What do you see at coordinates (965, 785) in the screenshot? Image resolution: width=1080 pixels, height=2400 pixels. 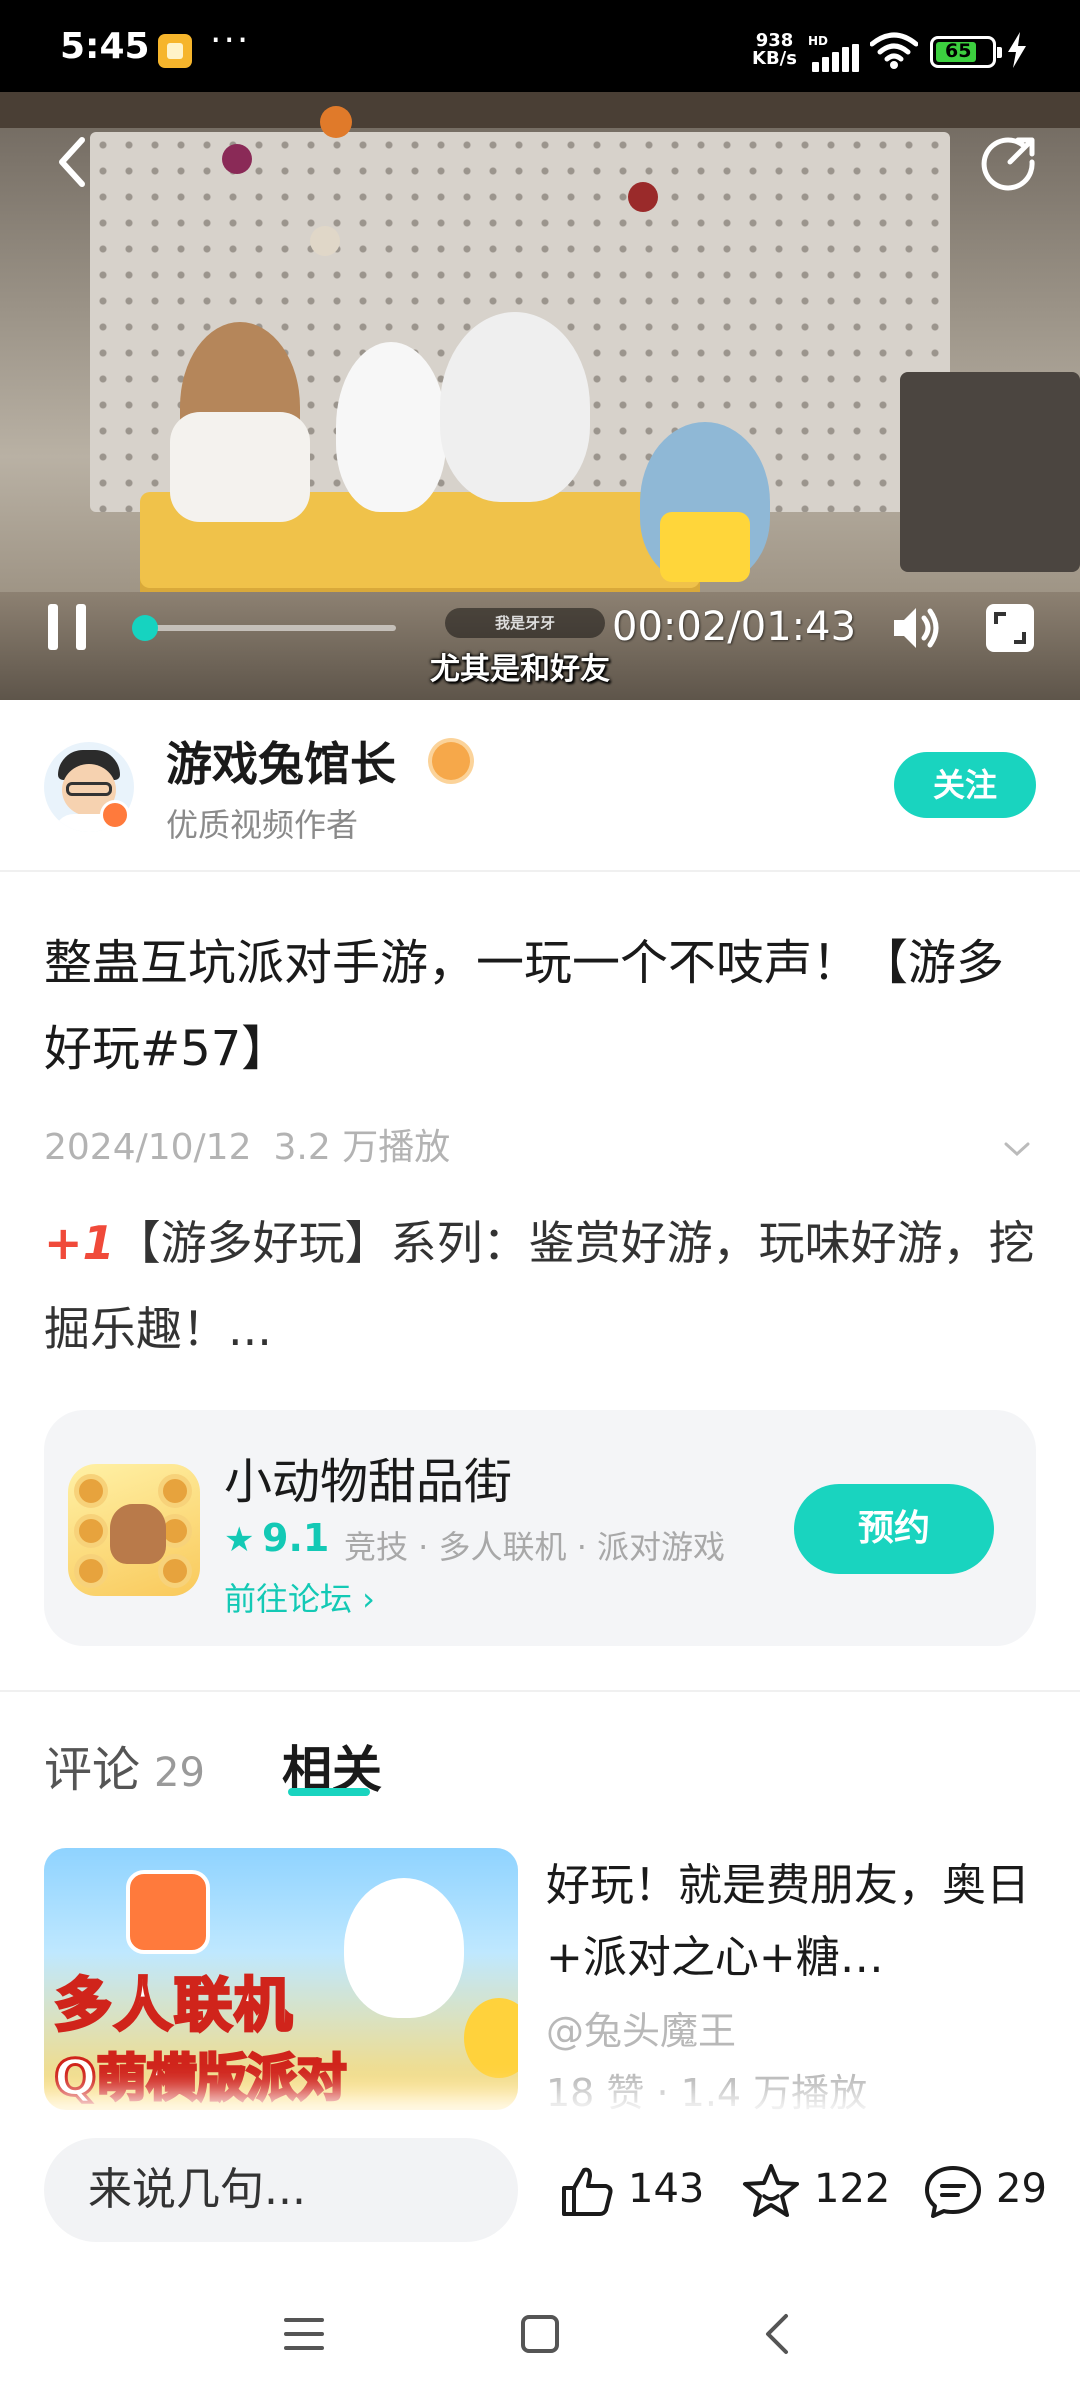 I see `follow-button: 关注` at bounding box center [965, 785].